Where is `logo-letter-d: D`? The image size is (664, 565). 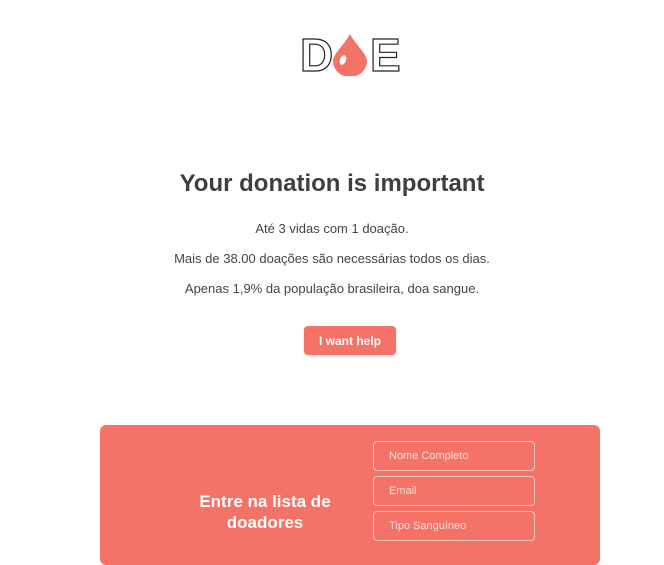 logo-letter-d: D is located at coordinates (316, 53).